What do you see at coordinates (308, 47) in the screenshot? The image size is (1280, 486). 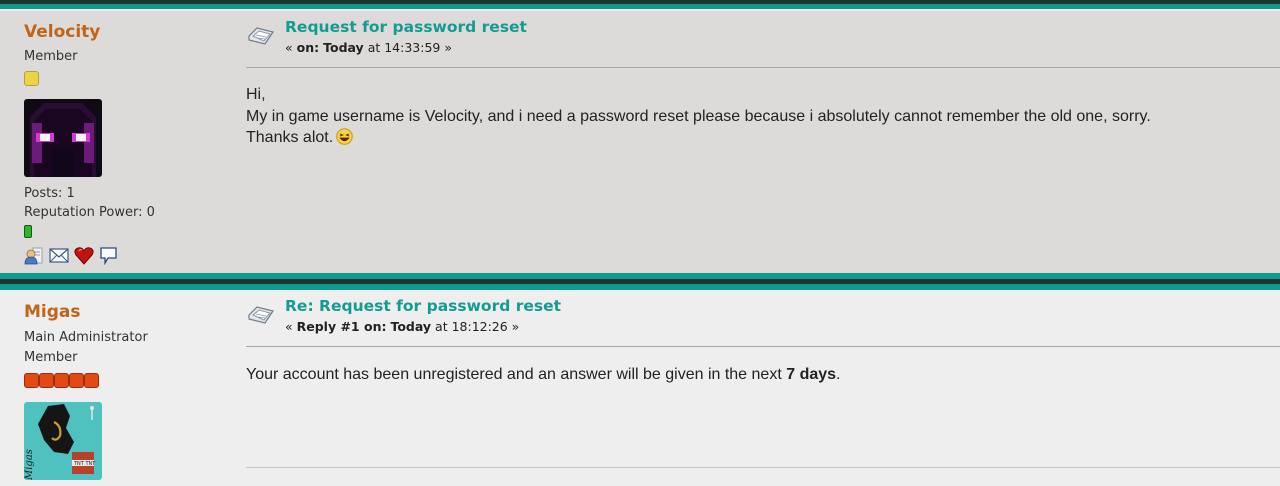 I see `meta-on-label: on:` at bounding box center [308, 47].